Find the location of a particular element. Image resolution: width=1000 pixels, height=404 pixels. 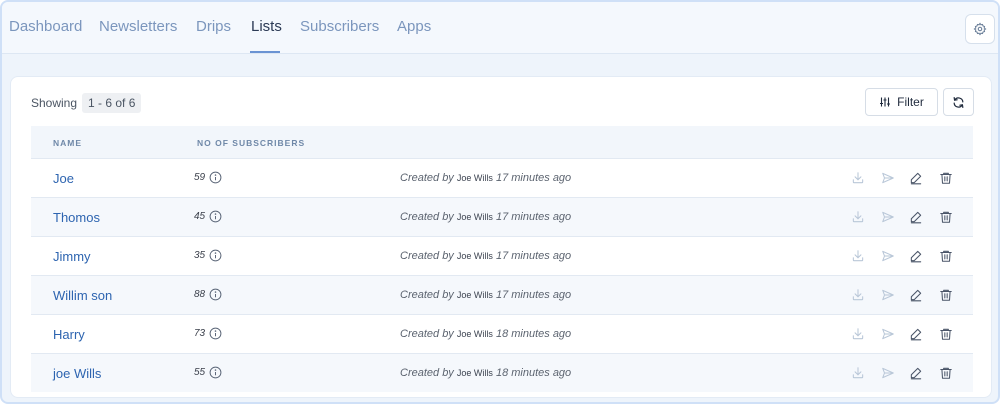

gear-icon is located at coordinates (980, 29).